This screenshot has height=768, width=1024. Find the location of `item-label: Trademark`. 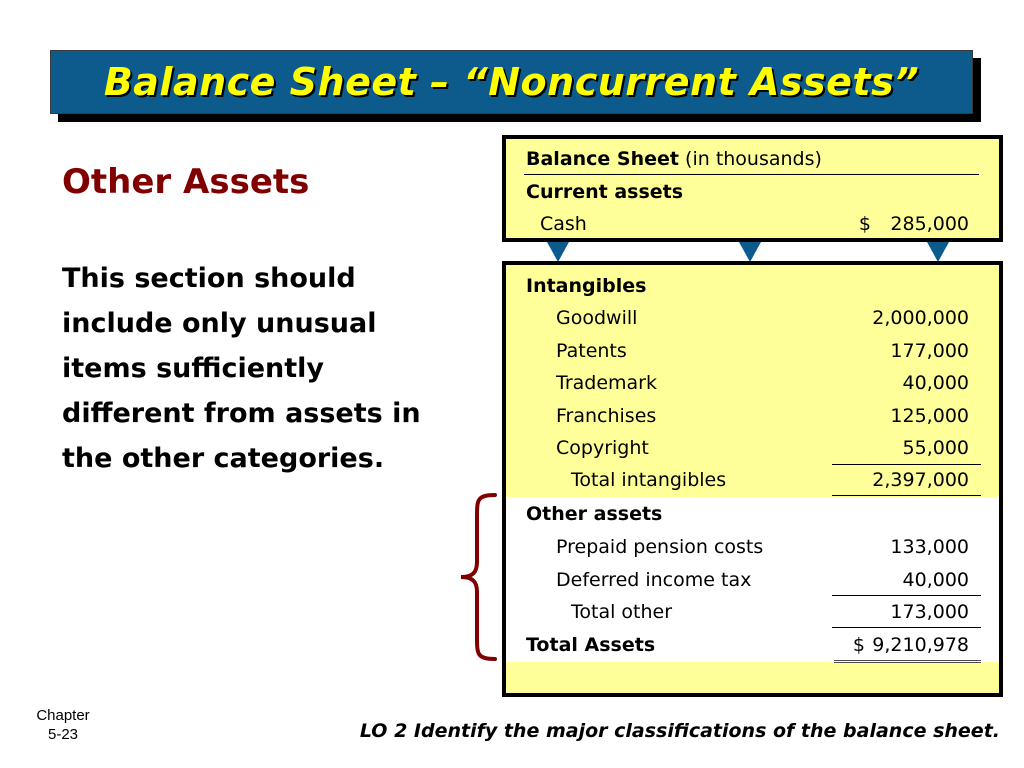

item-label: Trademark is located at coordinates (606, 383).